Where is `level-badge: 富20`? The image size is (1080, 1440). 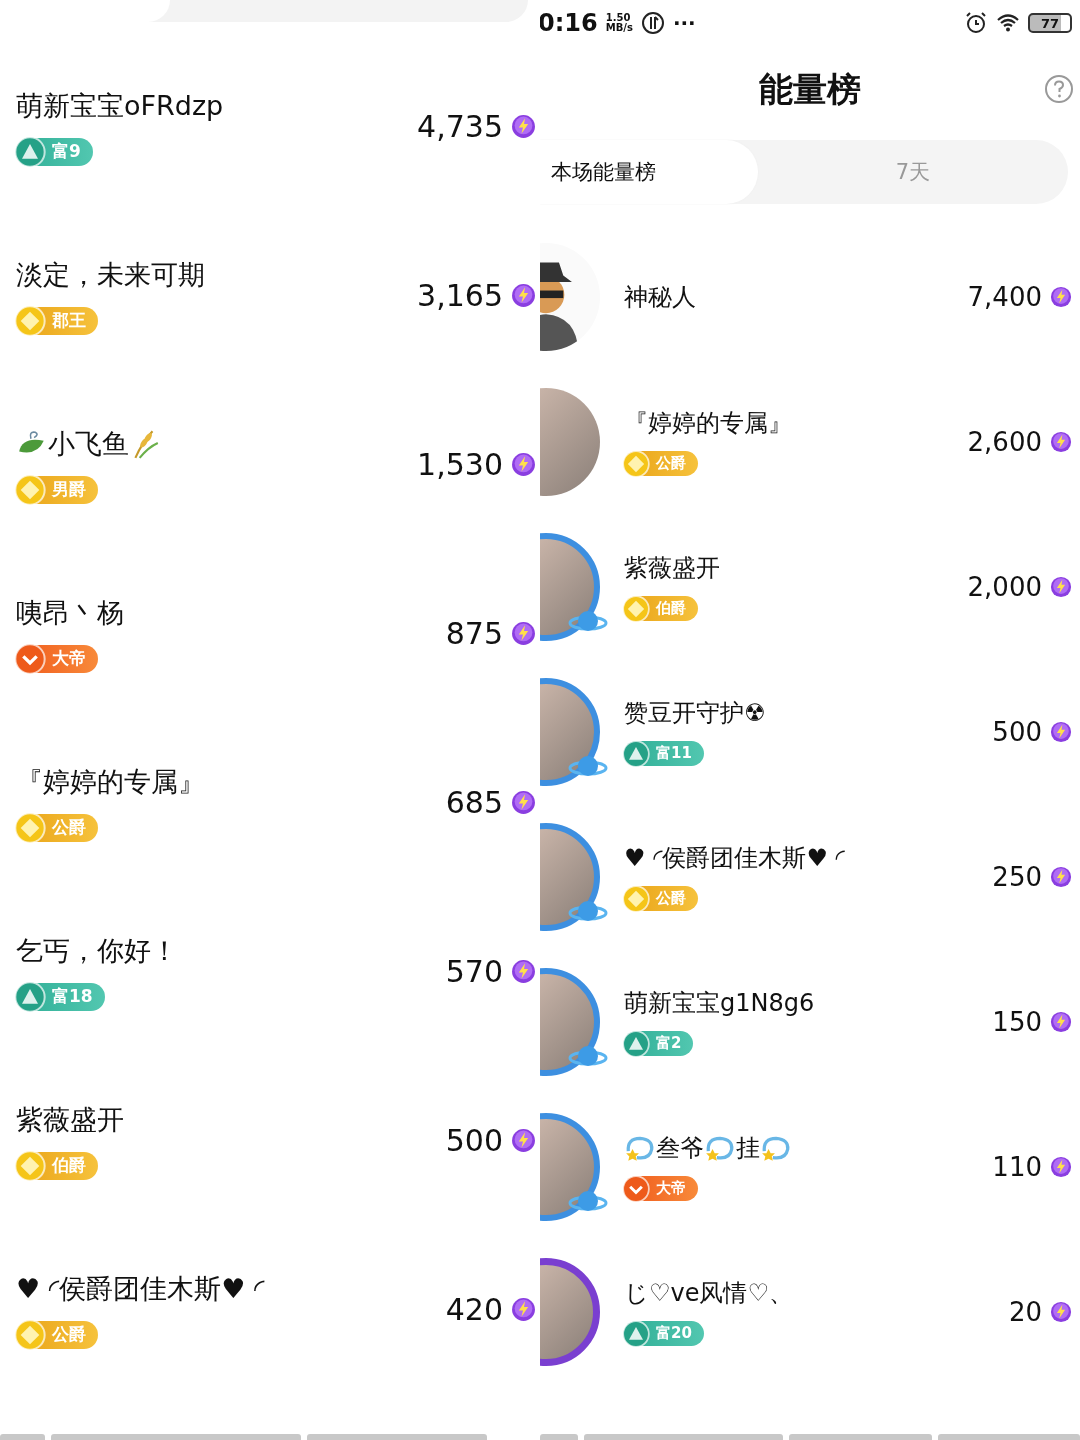
level-badge: 富20 is located at coordinates (664, 1333).